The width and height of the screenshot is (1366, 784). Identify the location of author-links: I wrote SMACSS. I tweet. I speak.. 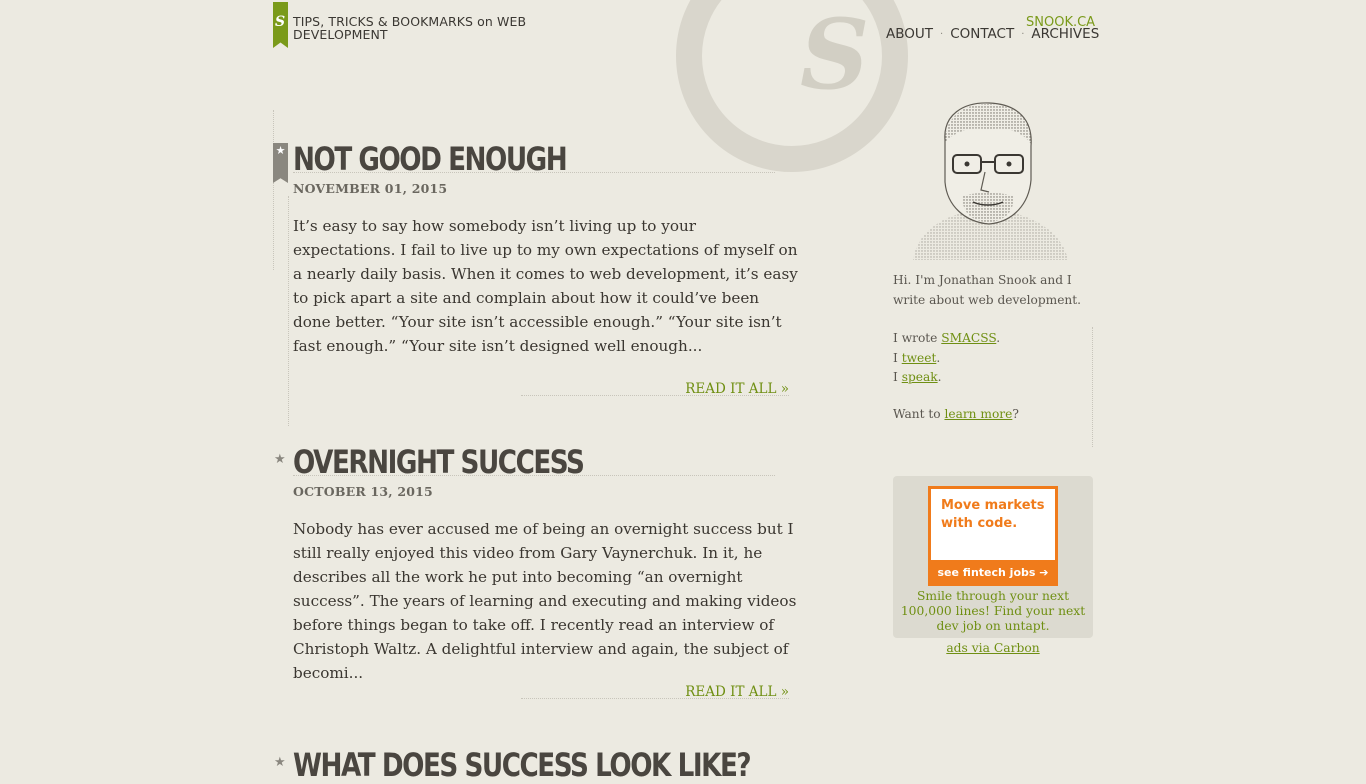
(993, 358).